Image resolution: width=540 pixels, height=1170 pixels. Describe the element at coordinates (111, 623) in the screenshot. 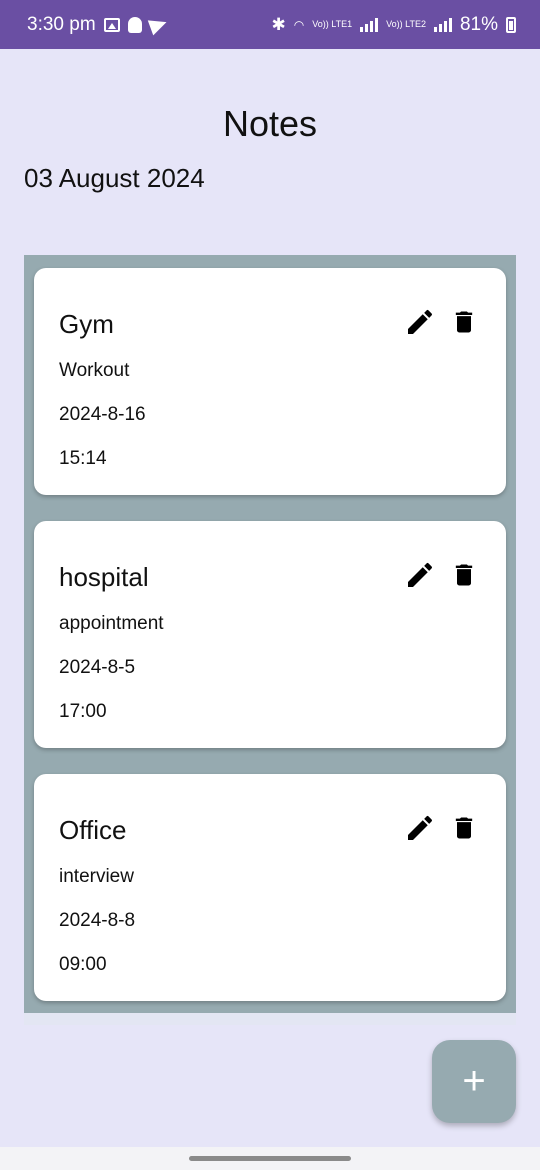

I see `note-description: appointment` at that location.